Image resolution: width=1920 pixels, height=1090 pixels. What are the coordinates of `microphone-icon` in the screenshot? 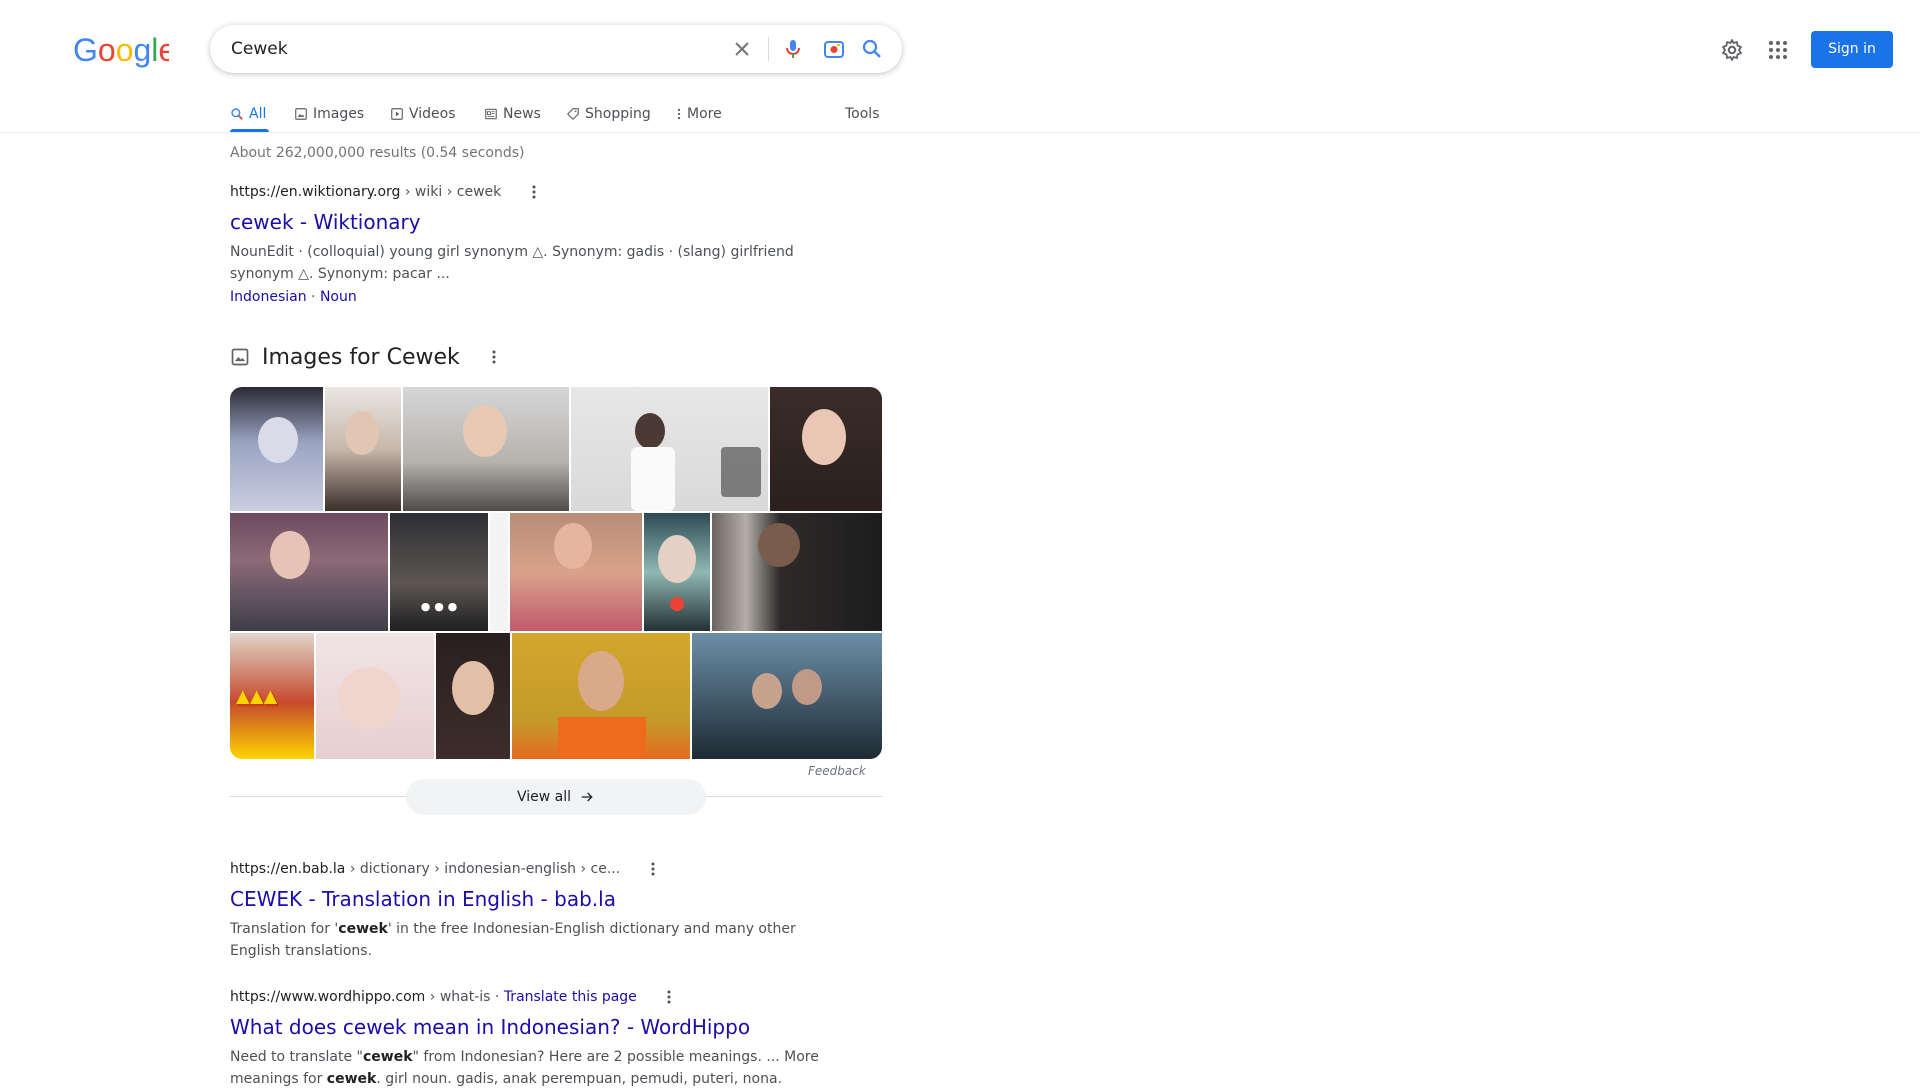 It's located at (793, 49).